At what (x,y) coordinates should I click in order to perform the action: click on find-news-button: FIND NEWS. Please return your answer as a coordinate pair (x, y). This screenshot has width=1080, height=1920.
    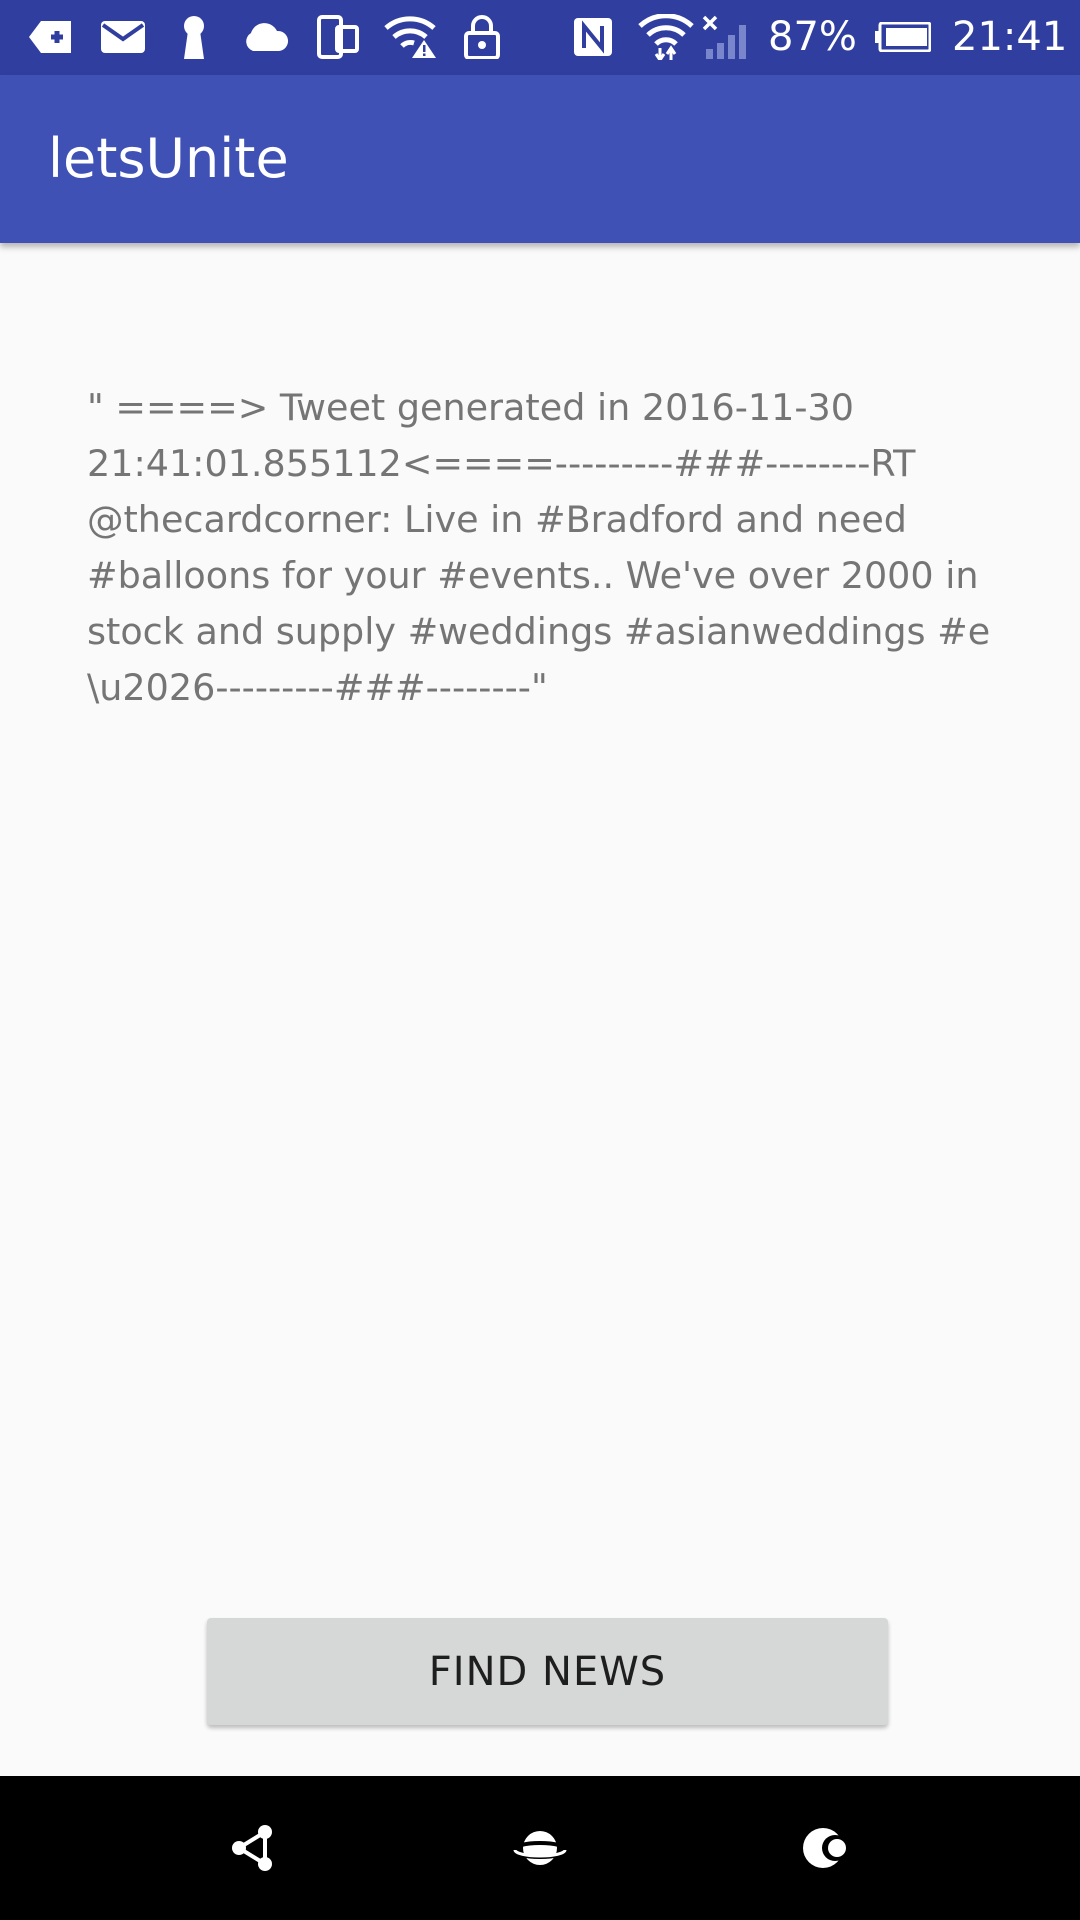
    Looking at the image, I should click on (547, 1671).